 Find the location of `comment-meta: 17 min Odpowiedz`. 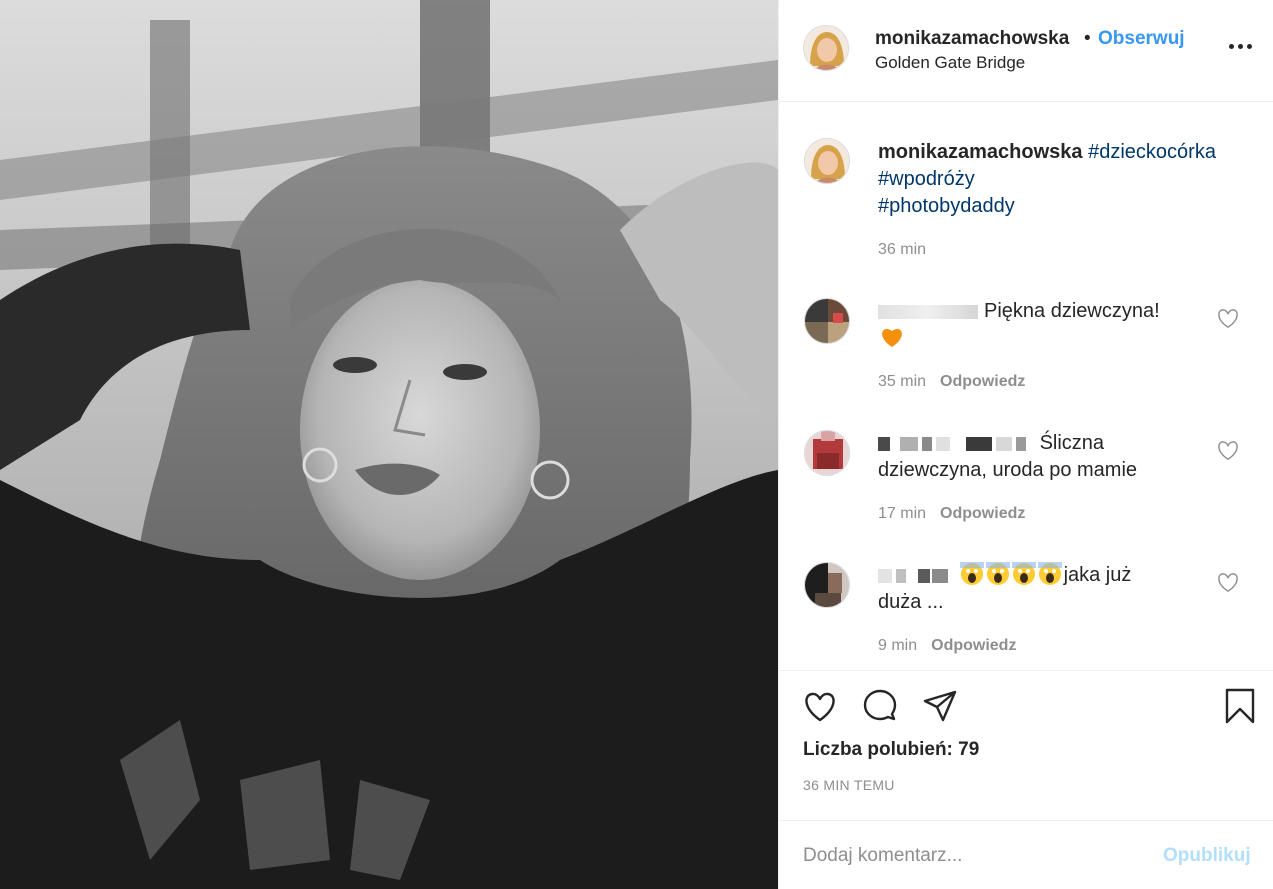

comment-meta: 17 min Odpowiedz is located at coordinates (951, 514).